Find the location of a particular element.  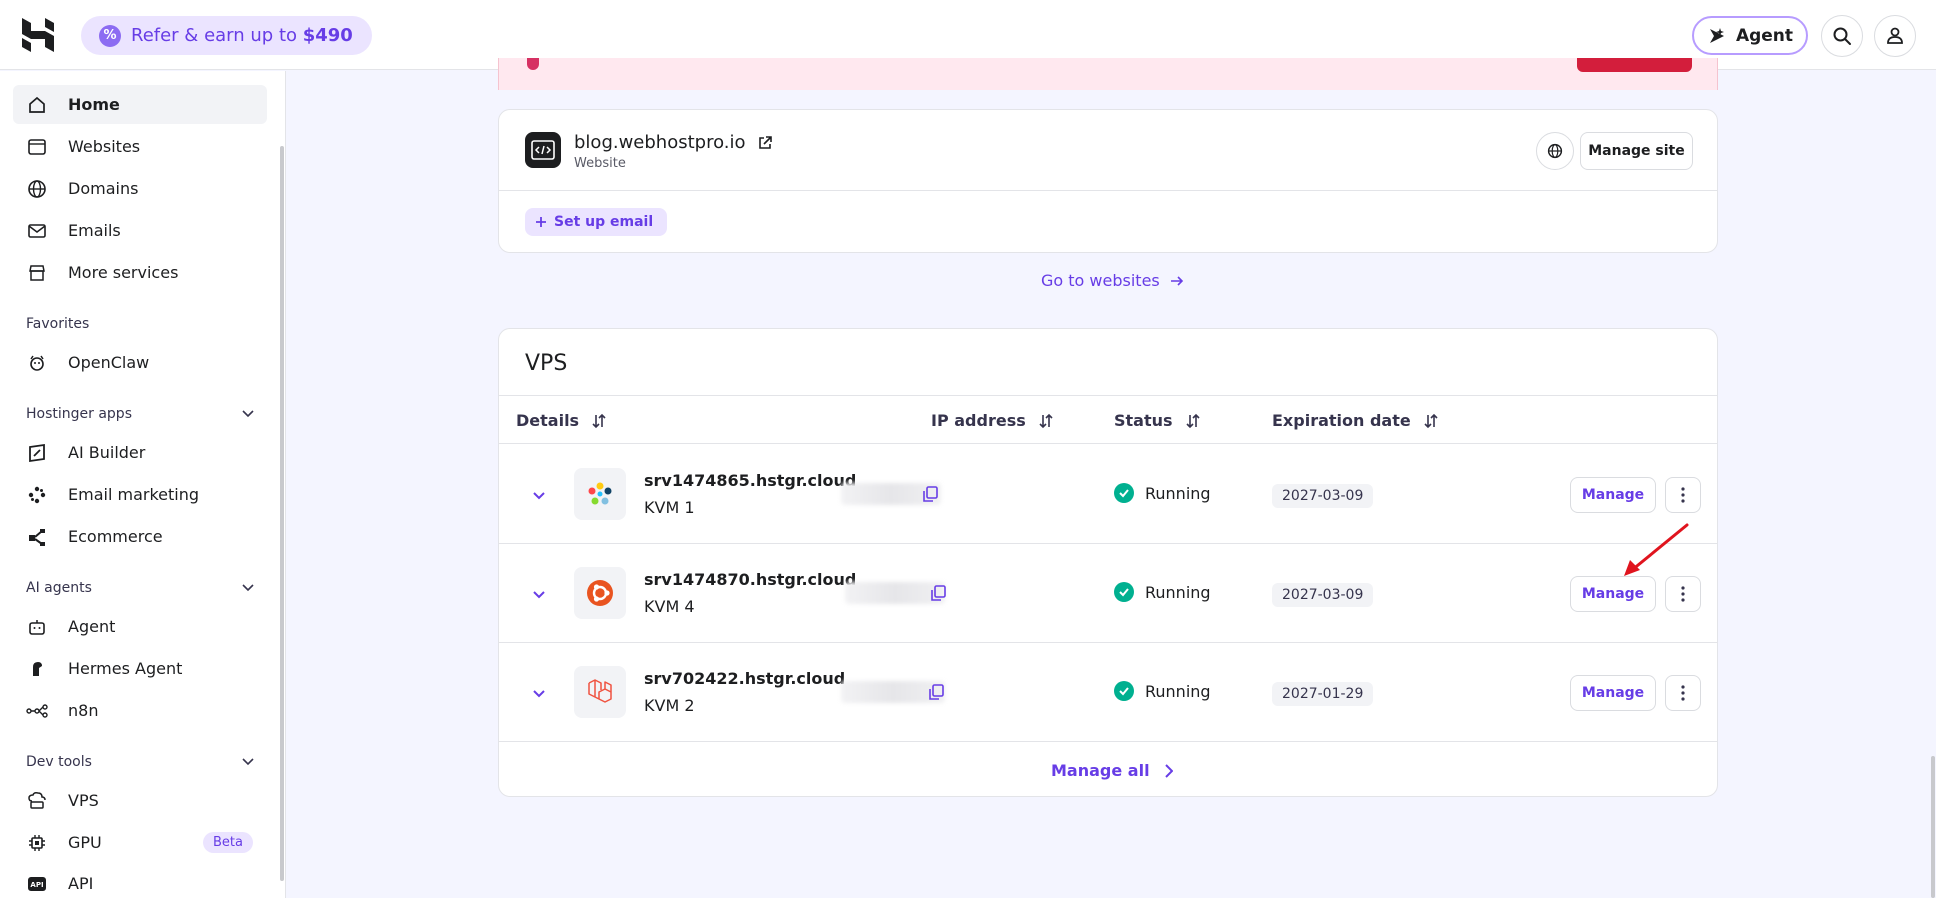

domain-globe-button is located at coordinates (1555, 151).